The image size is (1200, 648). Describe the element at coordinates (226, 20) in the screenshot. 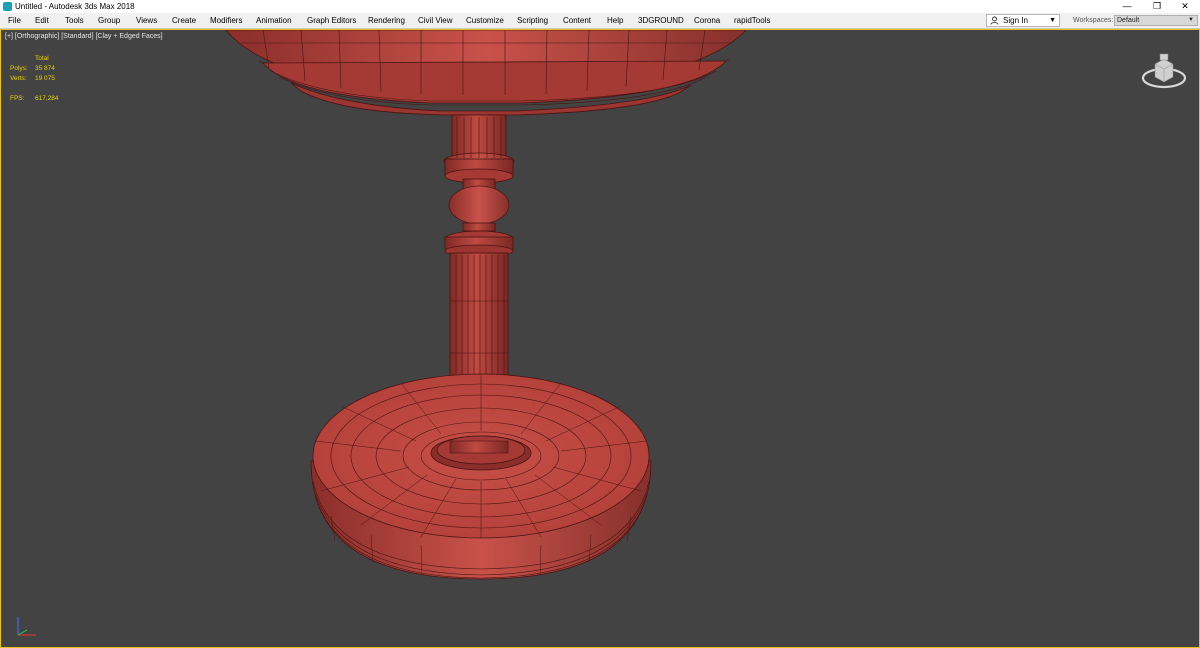

I see `menu-modifiers: Modifiers` at that location.